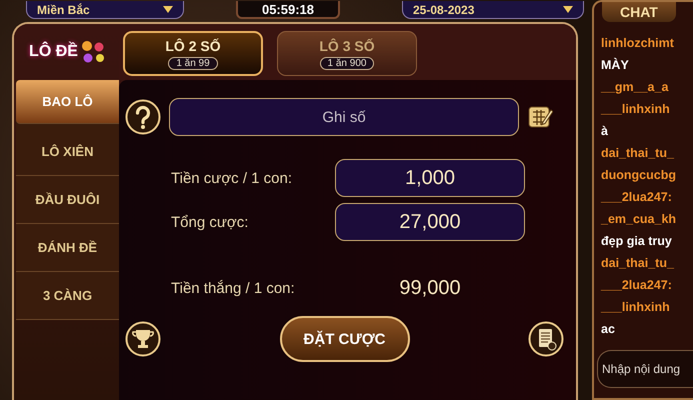 The image size is (693, 400). Describe the element at coordinates (540, 117) in the screenshot. I see `grid-pencil-icon` at that location.